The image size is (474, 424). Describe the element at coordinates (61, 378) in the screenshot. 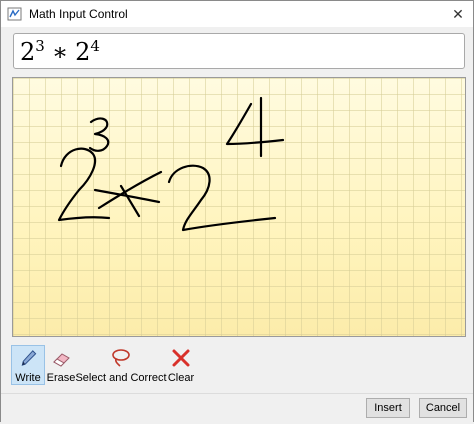

I see `erase-label: Erase` at that location.